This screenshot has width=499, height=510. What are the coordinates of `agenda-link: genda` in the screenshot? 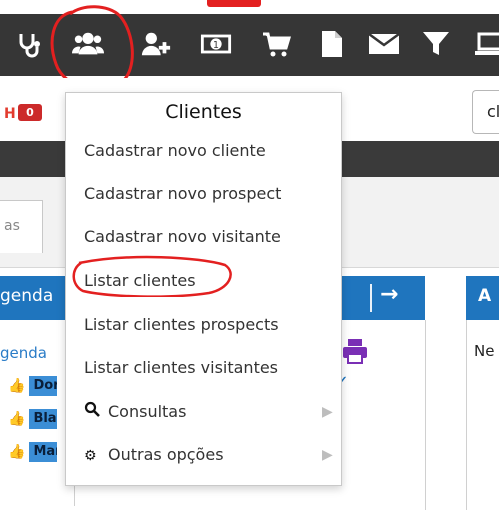 It's located at (23, 353).